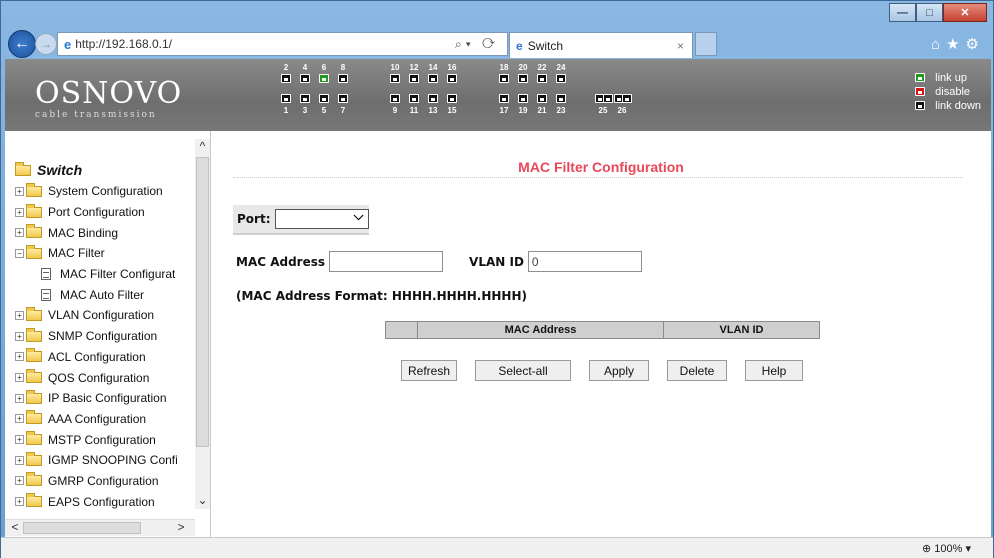 This screenshot has width=994, height=558. Describe the element at coordinates (601, 45) in the screenshot. I see `browser-tab: e Switch ×` at that location.